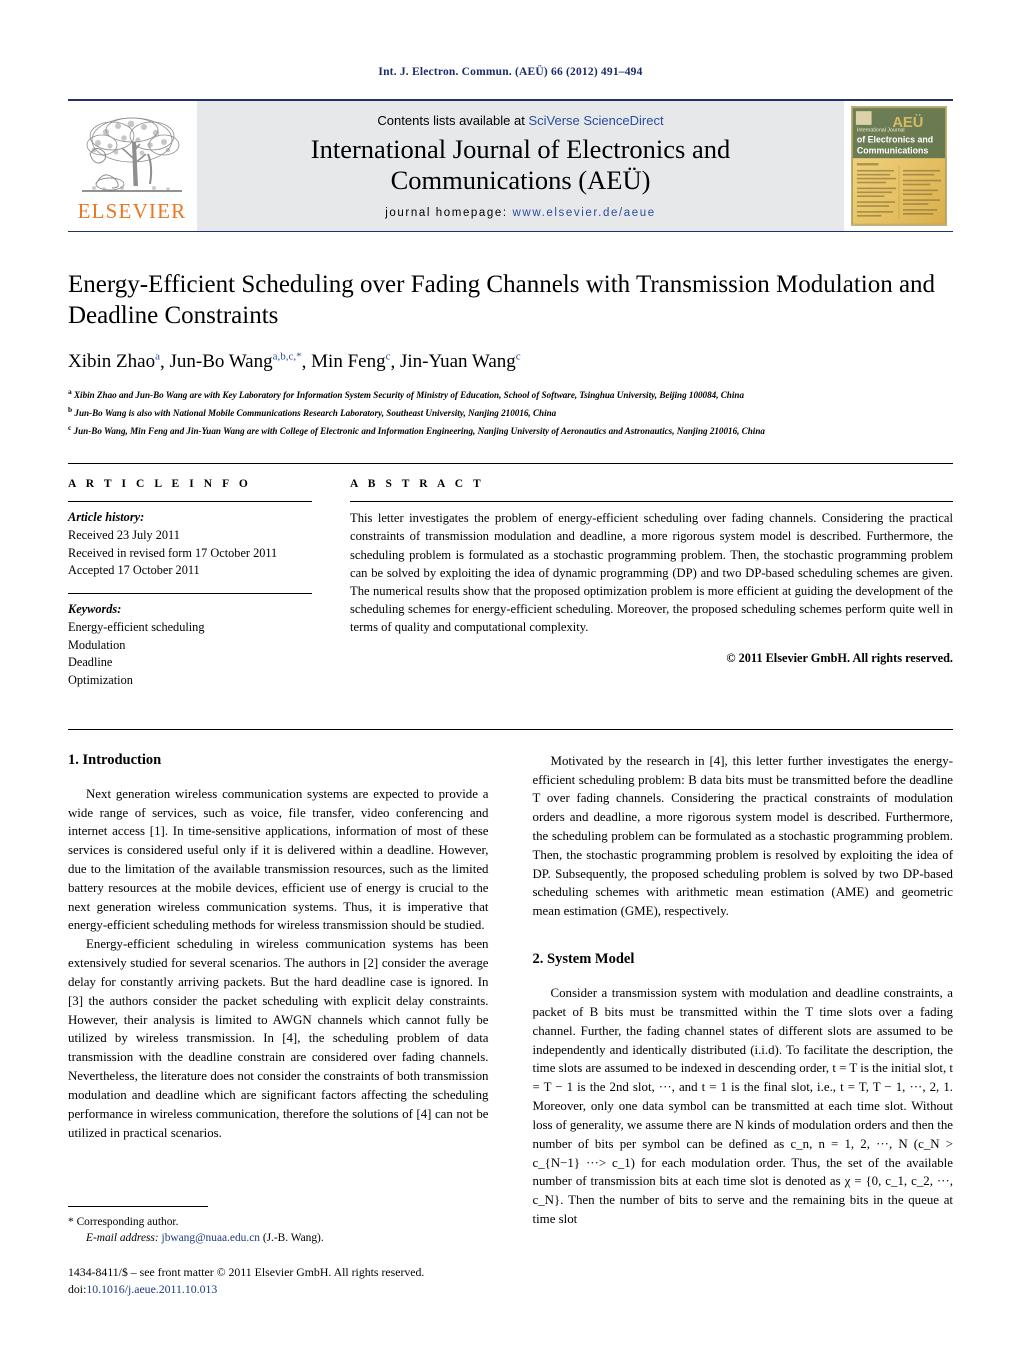 Image resolution: width=1021 pixels, height=1351 pixels. What do you see at coordinates (132, 154) in the screenshot?
I see `elsevier-tree-icon` at bounding box center [132, 154].